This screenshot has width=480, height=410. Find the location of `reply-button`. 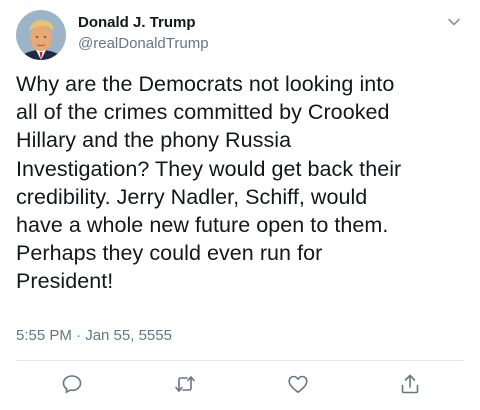

reply-button is located at coordinates (72, 384).